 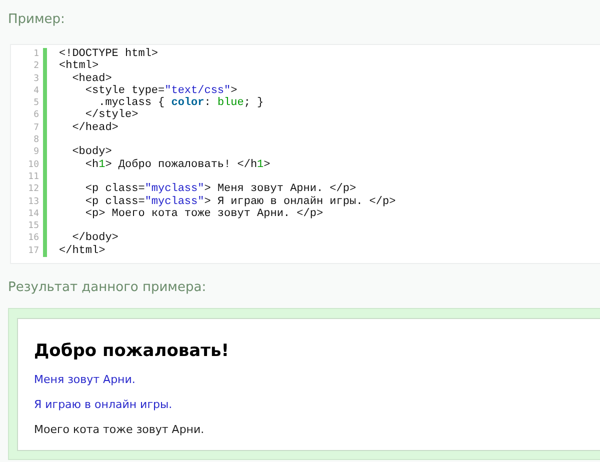 What do you see at coordinates (33, 164) in the screenshot?
I see `line-number: 10` at bounding box center [33, 164].